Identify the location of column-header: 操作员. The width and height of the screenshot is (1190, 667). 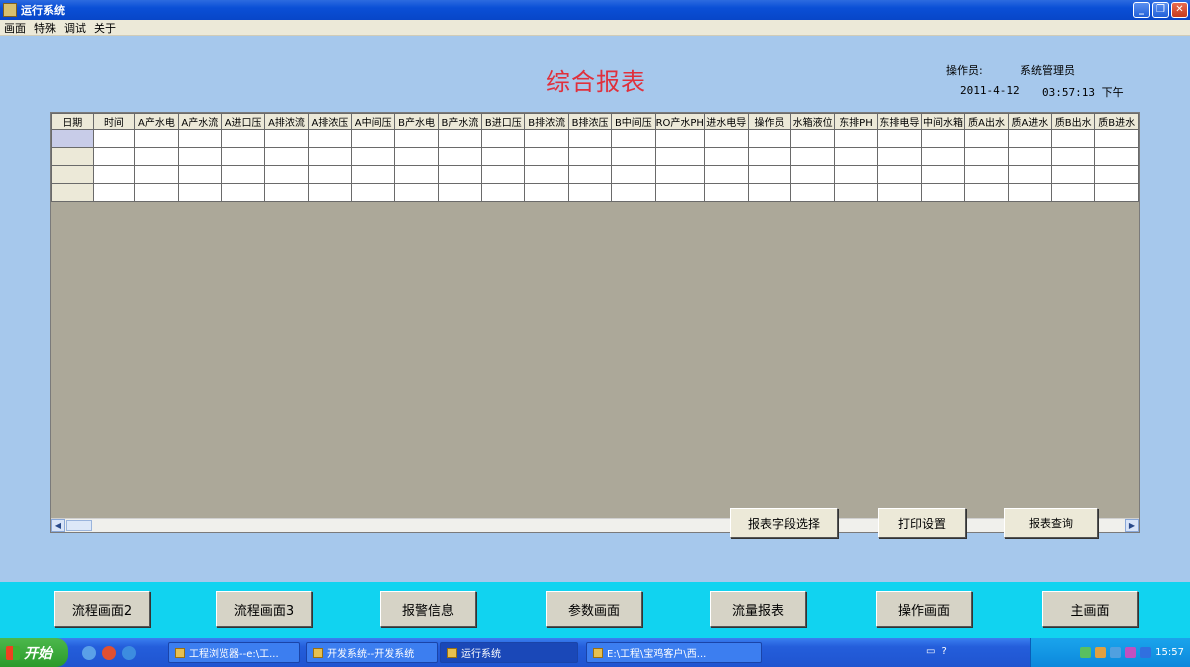
(769, 121).